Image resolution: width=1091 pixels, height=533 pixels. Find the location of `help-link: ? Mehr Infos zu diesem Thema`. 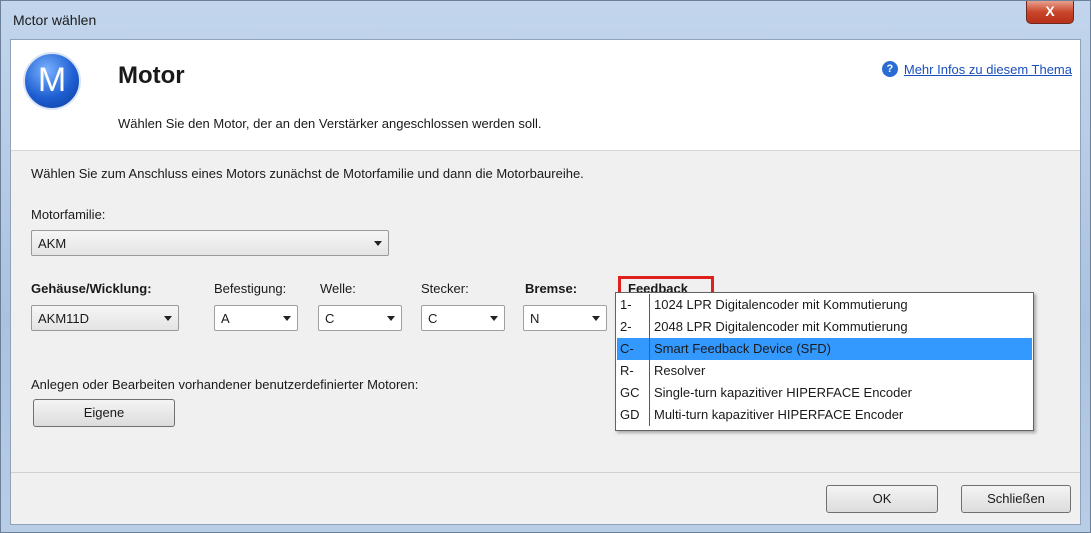

help-link: ? Mehr Infos zu diesem Thema is located at coordinates (976, 69).